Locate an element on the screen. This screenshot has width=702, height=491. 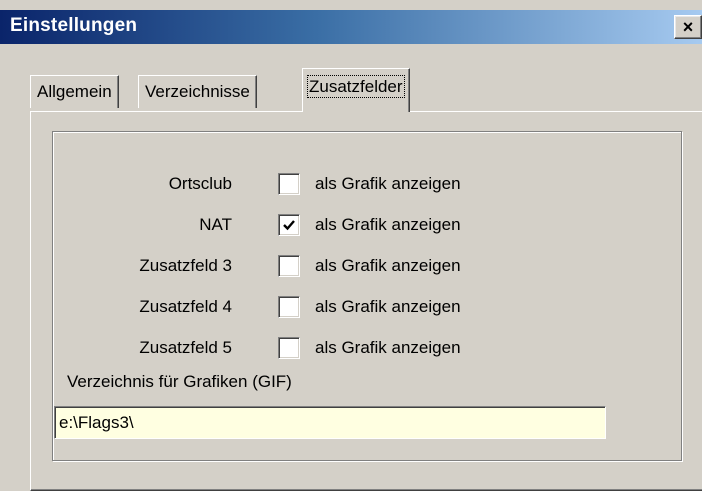
field-row-ortsclub: Ortsclub als Grafik anzeigen is located at coordinates (351, 185).